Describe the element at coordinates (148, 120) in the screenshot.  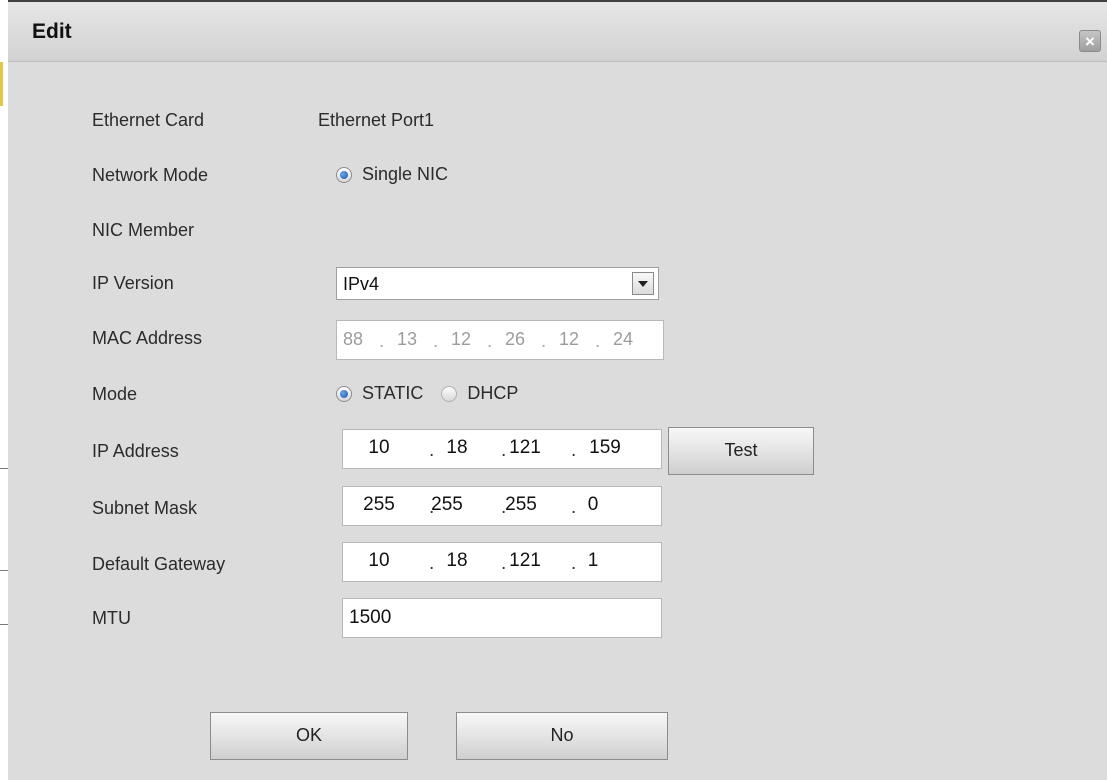
I see `ethernet-card-label: Ethernet Card` at that location.